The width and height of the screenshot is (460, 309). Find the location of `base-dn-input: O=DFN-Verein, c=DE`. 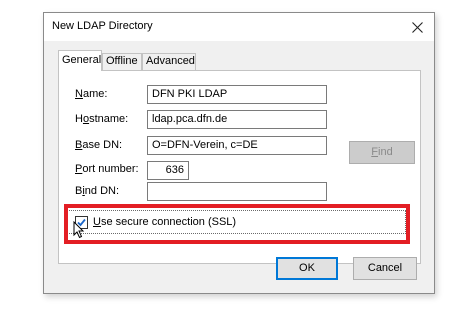

base-dn-input: O=DFN-Verein, c=DE is located at coordinates (237, 145).